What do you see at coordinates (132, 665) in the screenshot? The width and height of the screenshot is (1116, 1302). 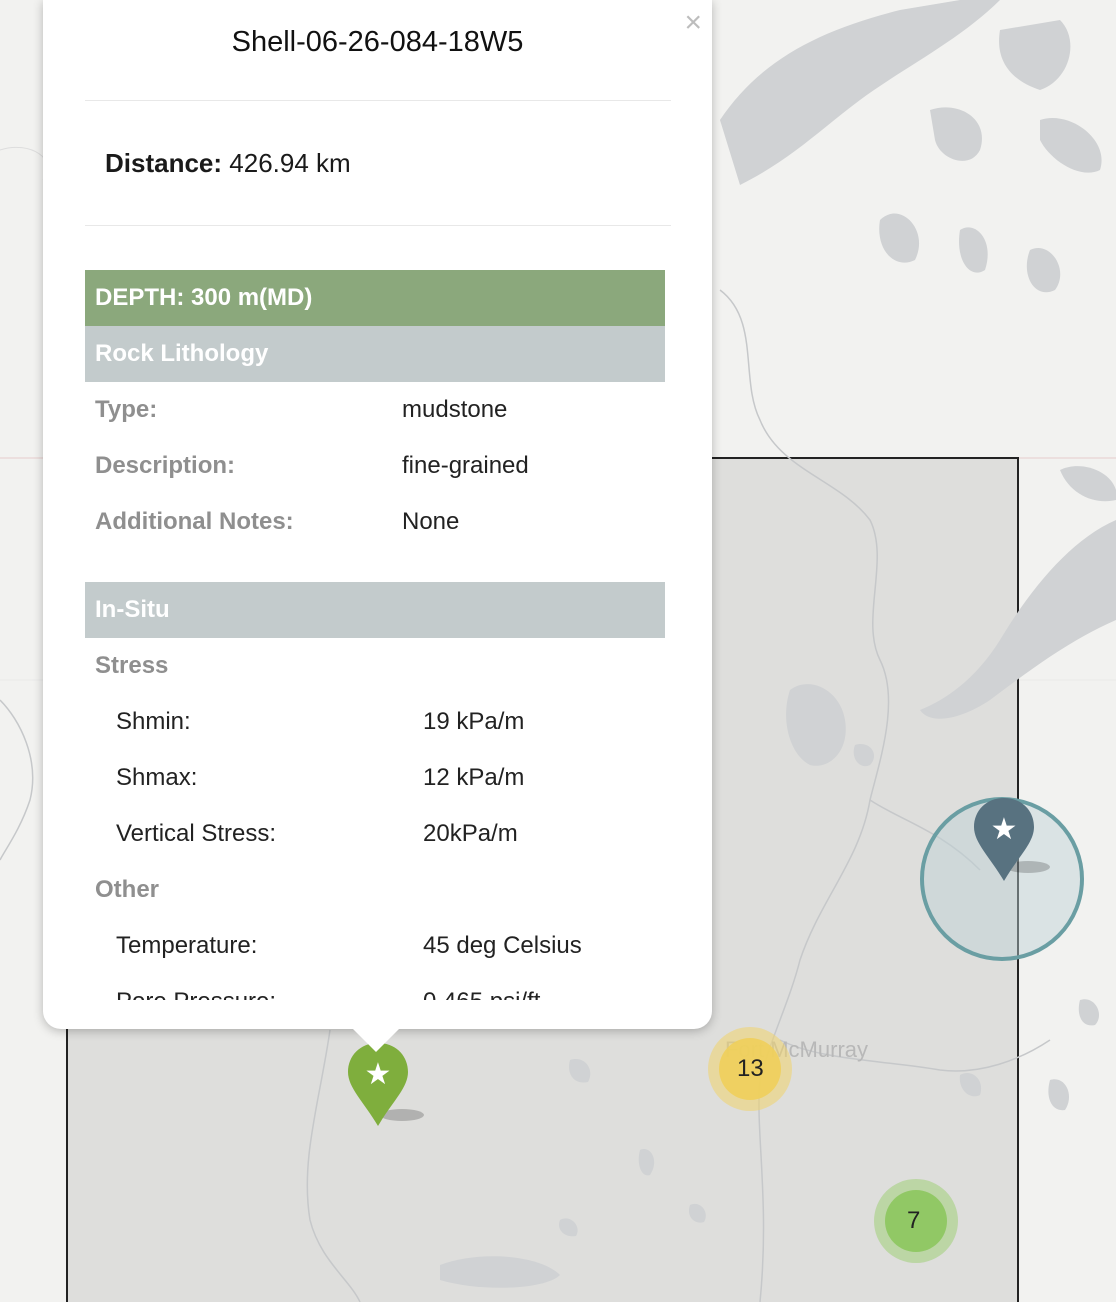 I see `stress-label: Stress` at bounding box center [132, 665].